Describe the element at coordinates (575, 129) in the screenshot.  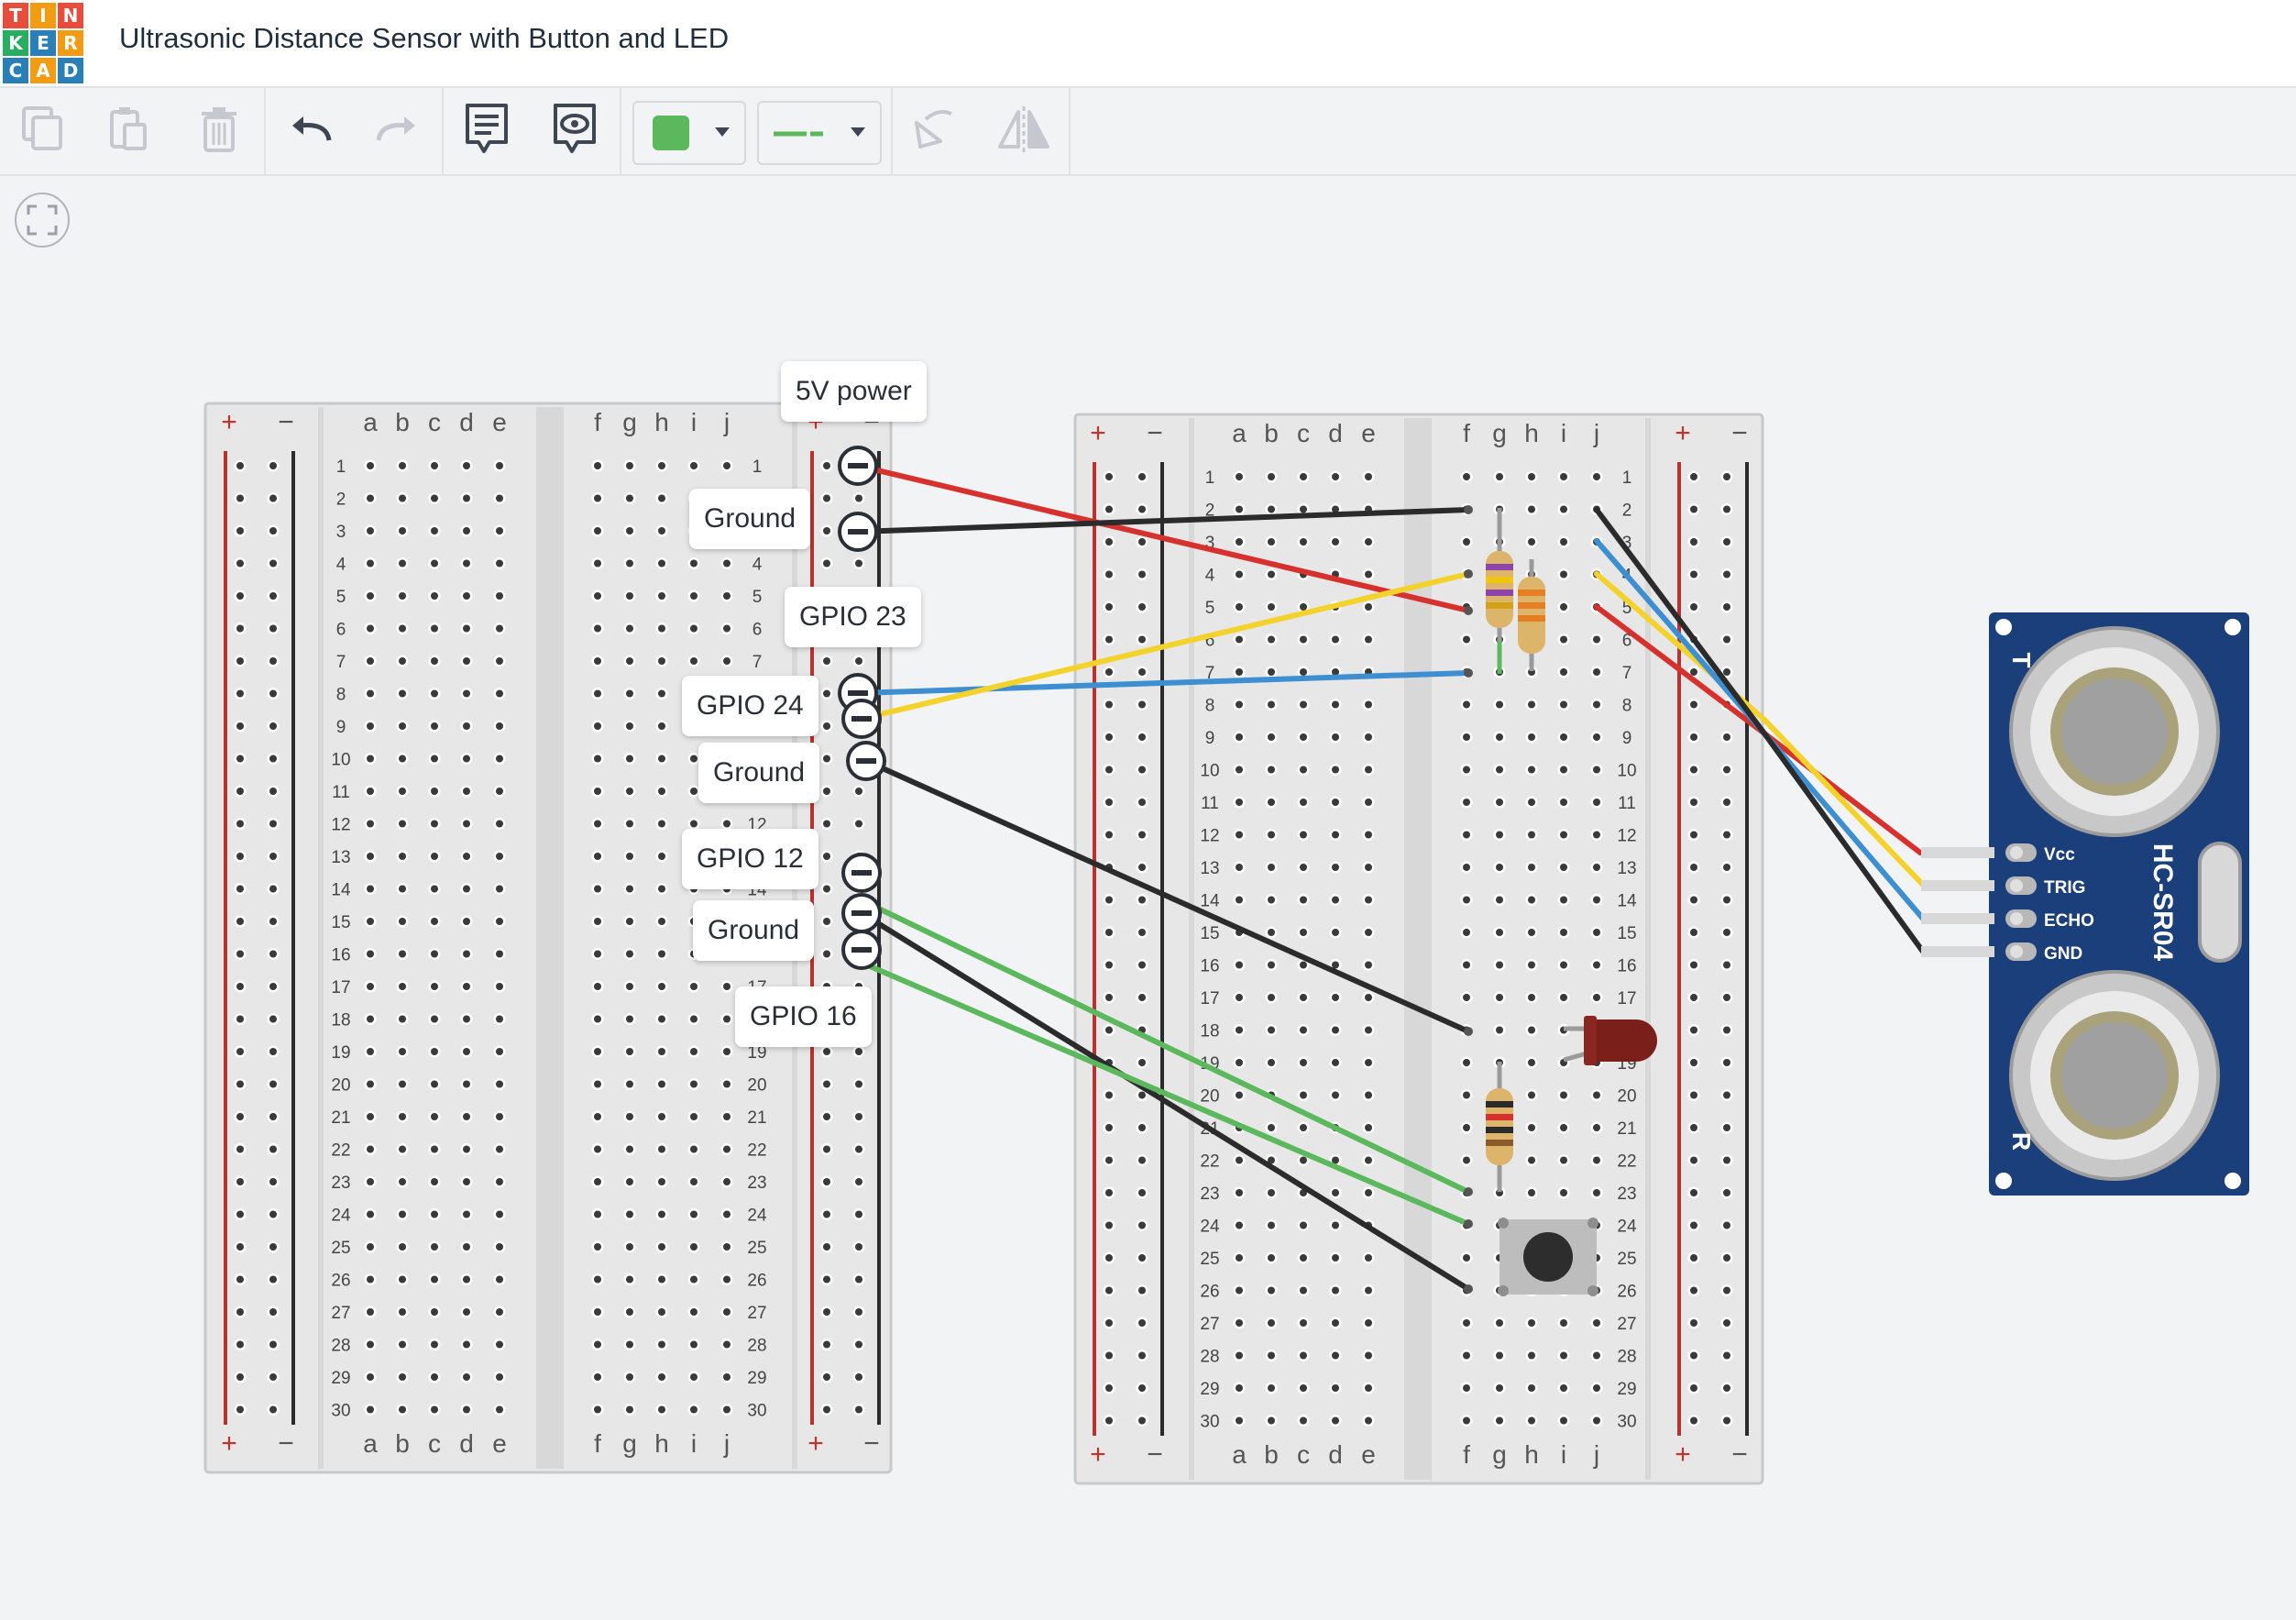
I see `notes-visibility-icon` at that location.